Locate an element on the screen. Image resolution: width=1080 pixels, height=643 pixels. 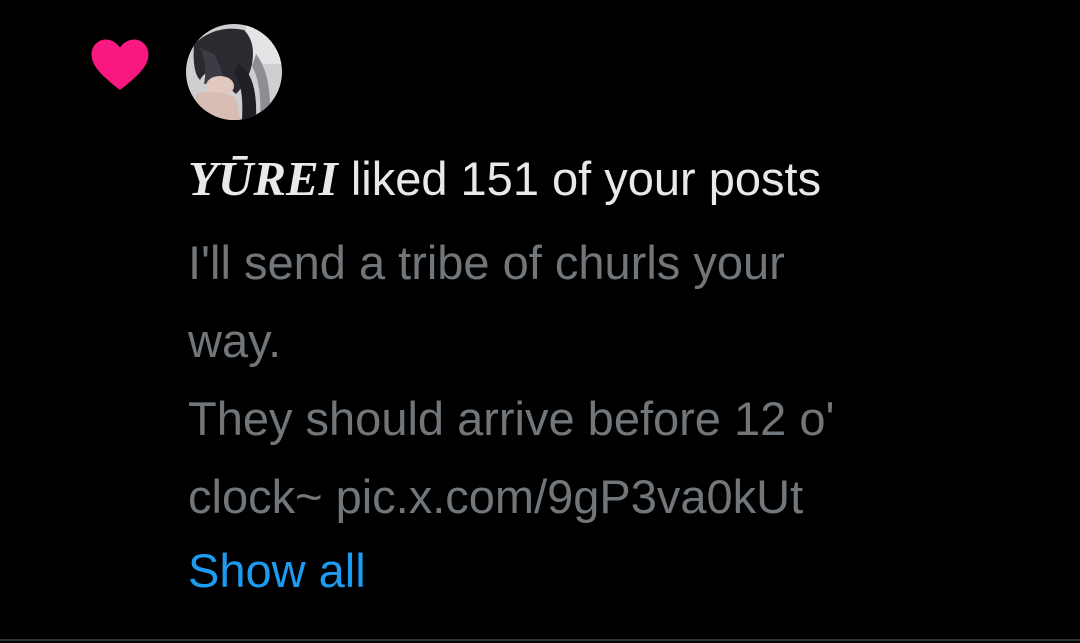
user-avatar is located at coordinates (234, 72).